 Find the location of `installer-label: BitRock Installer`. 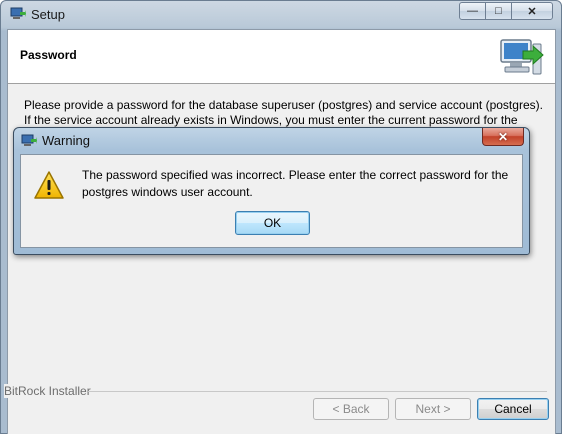

installer-label: BitRock Installer is located at coordinates (49, 391).